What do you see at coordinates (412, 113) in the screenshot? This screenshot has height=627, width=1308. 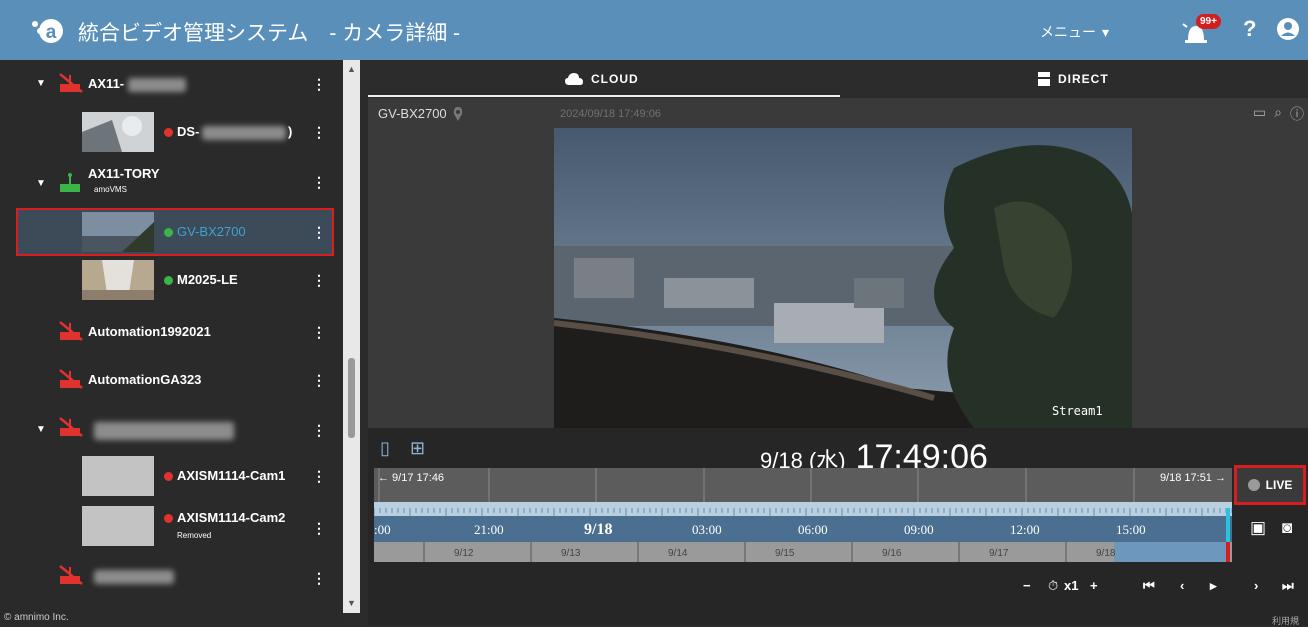 I see `camera-name-label: GV-BX2700` at bounding box center [412, 113].